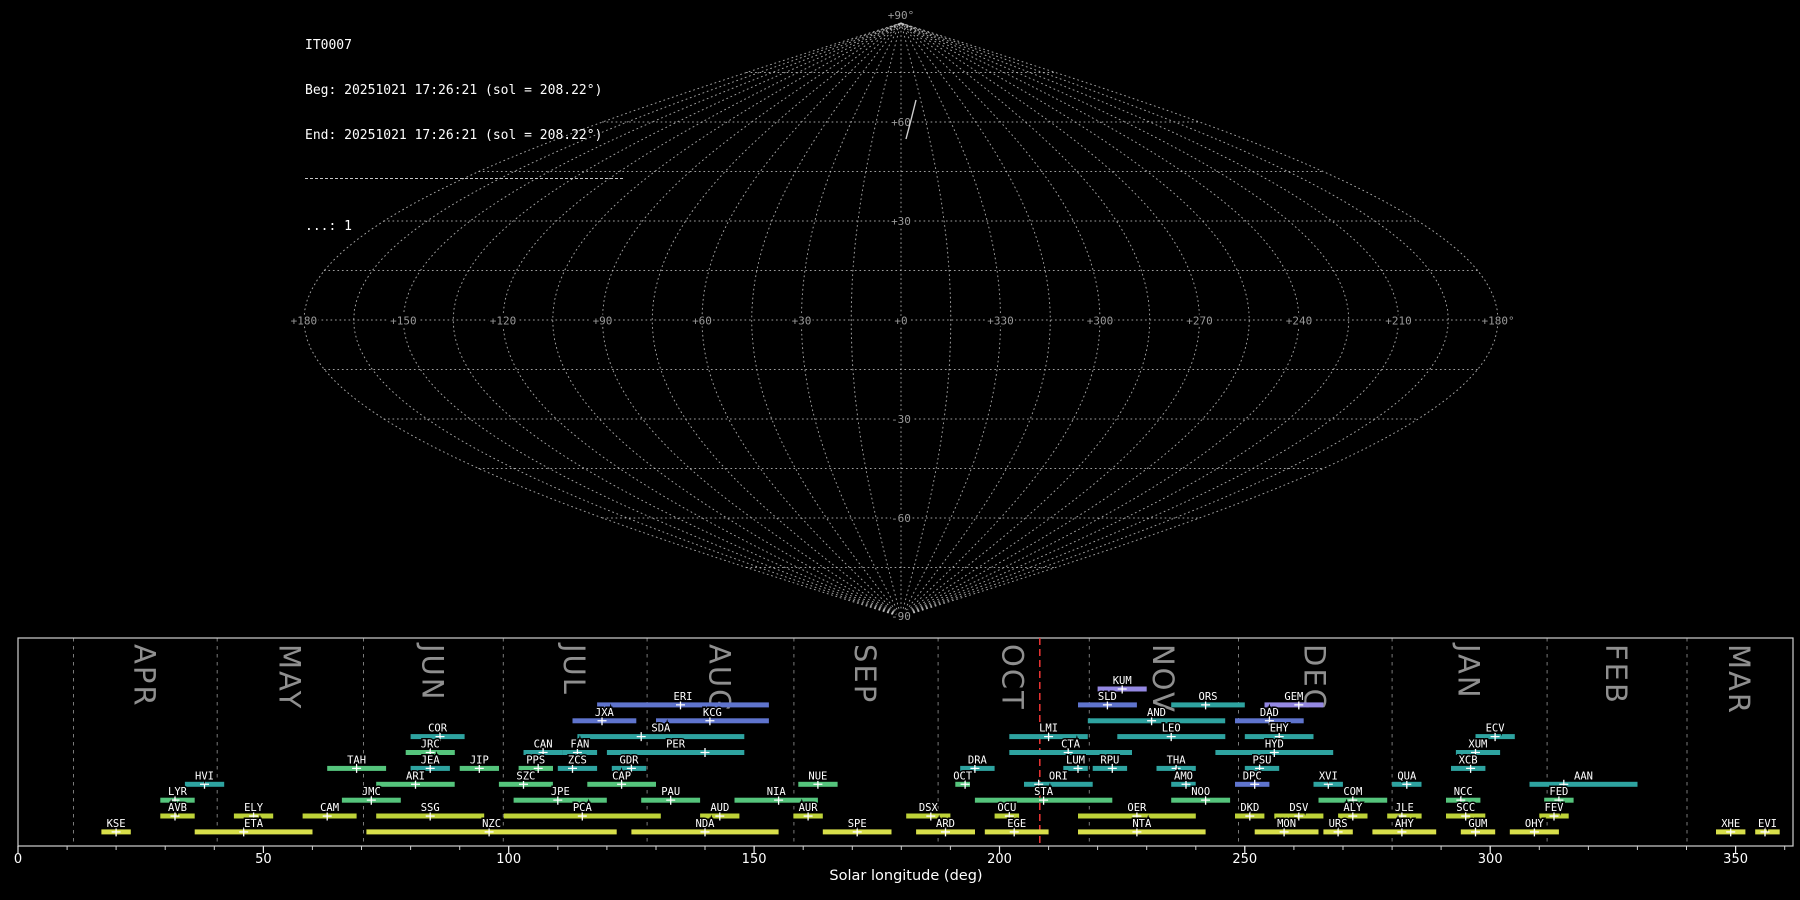 The width and height of the screenshot is (1800, 900). What do you see at coordinates (560, 795) in the screenshot?
I see `shower-JPE: JPE` at bounding box center [560, 795].